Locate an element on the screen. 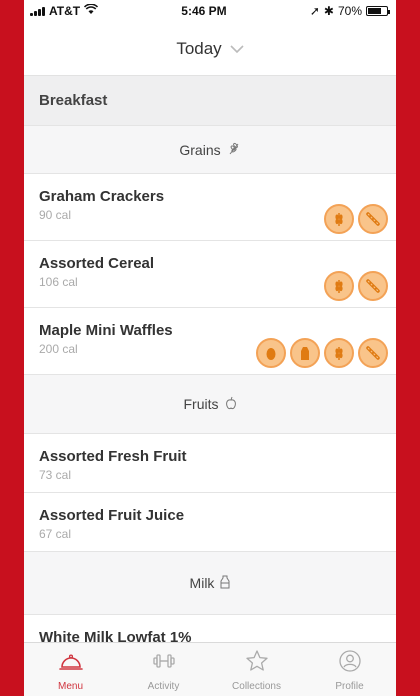  item-name: Assorted Fruit Juice is located at coordinates (112, 515).